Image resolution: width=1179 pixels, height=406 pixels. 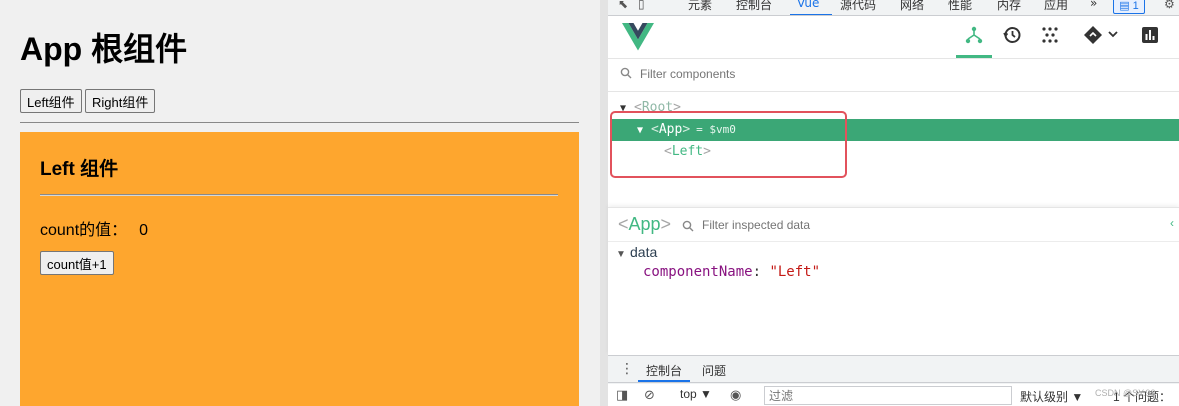 What do you see at coordinates (104, 49) in the screenshot?
I see `app-title: App 根组件` at bounding box center [104, 49].